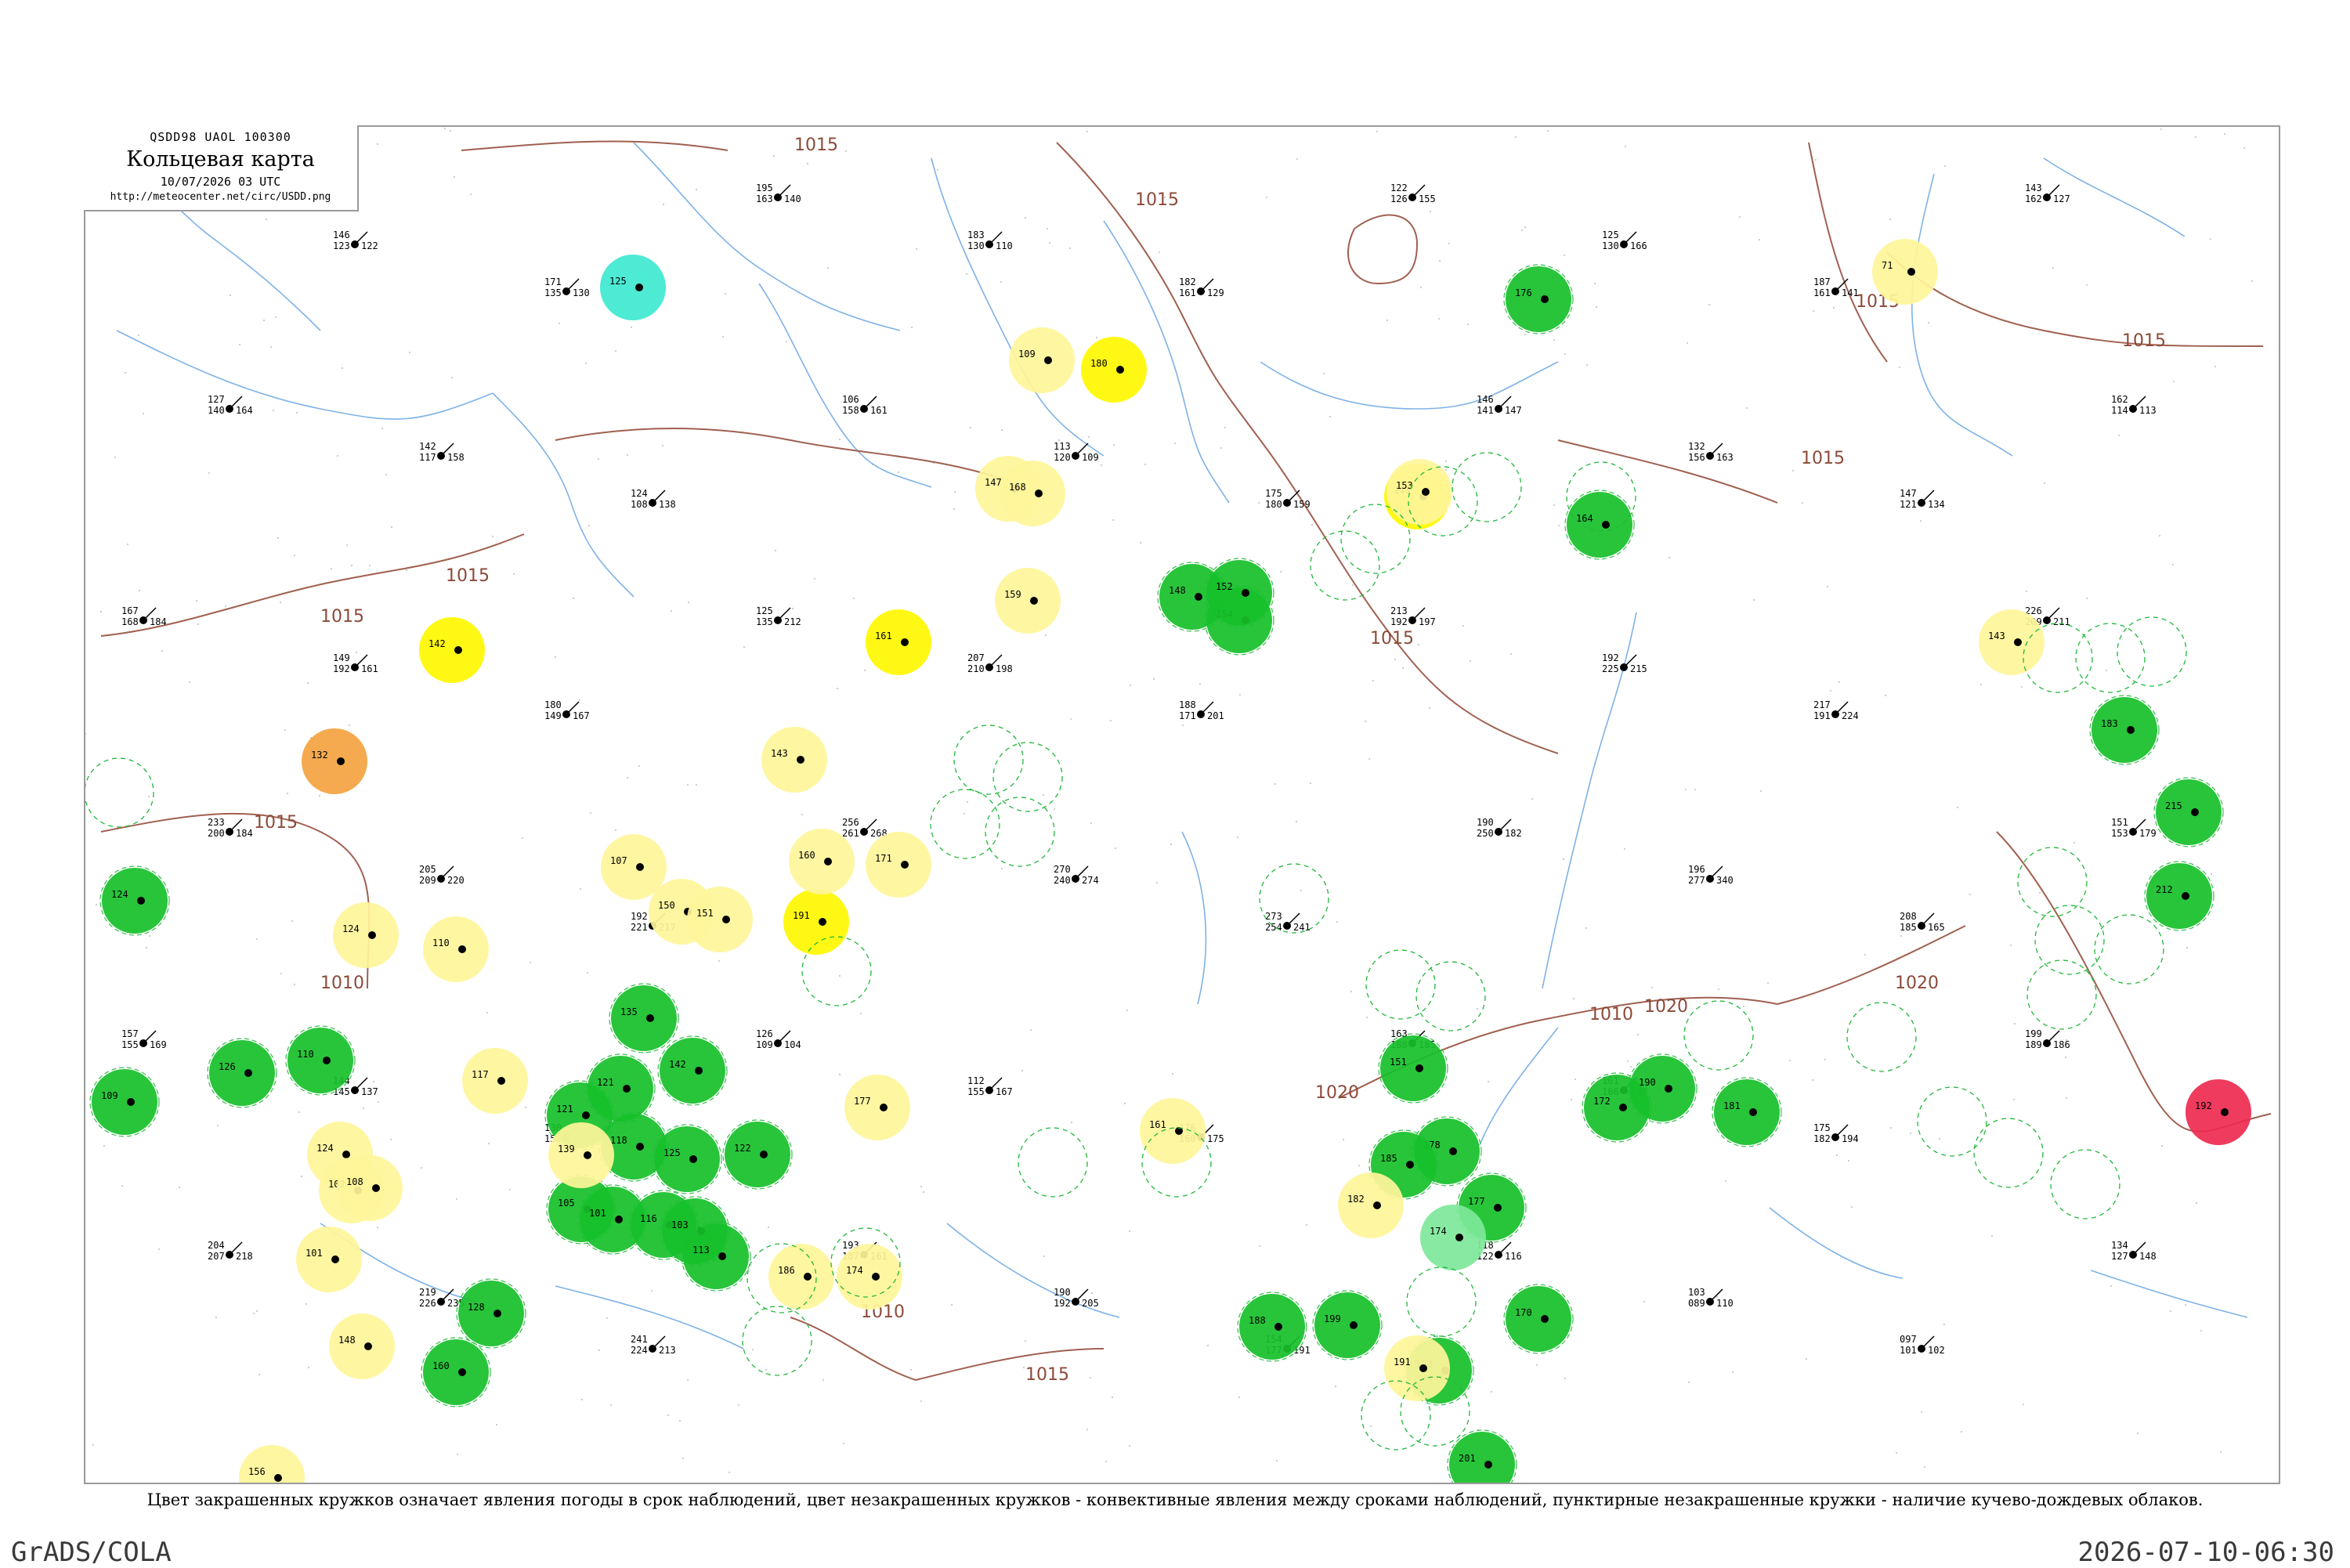 This screenshot has width=2350, height=1568. Describe the element at coordinates (1187, 704) in the screenshot. I see `station-temperature: 188` at that location.